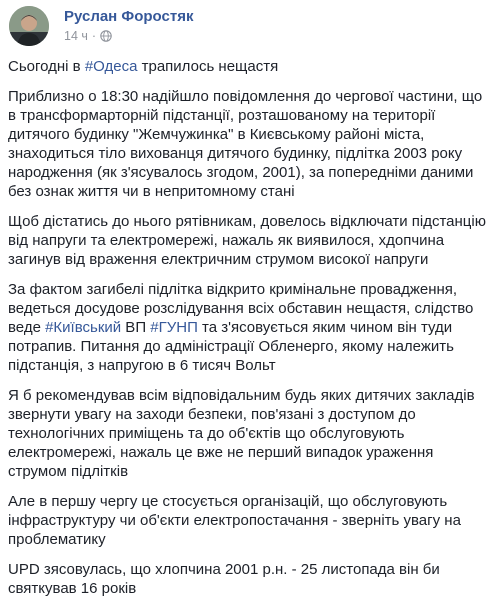 The height and width of the screenshot is (609, 500). What do you see at coordinates (111, 66) in the screenshot?
I see `hashtag-link: #Одеса` at bounding box center [111, 66].